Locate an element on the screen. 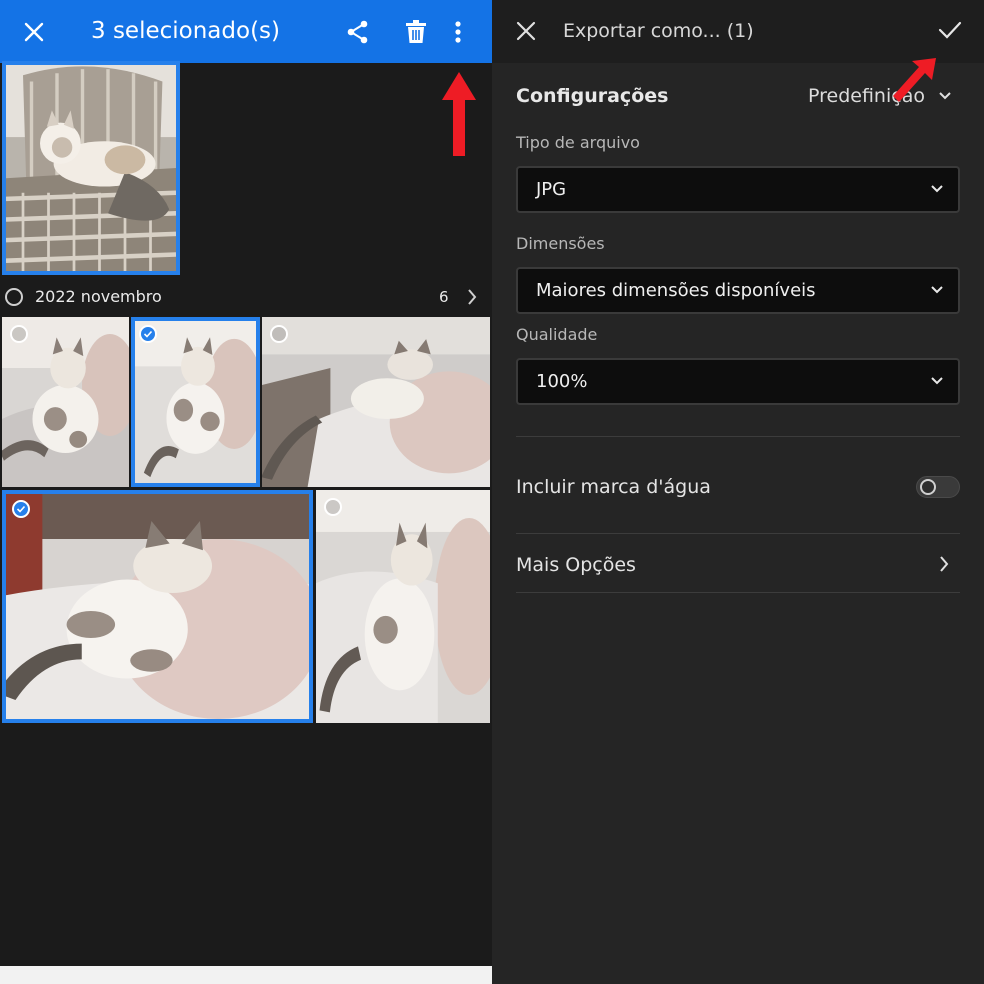 The image size is (984, 984). file-type-value: JPG is located at coordinates (551, 189).